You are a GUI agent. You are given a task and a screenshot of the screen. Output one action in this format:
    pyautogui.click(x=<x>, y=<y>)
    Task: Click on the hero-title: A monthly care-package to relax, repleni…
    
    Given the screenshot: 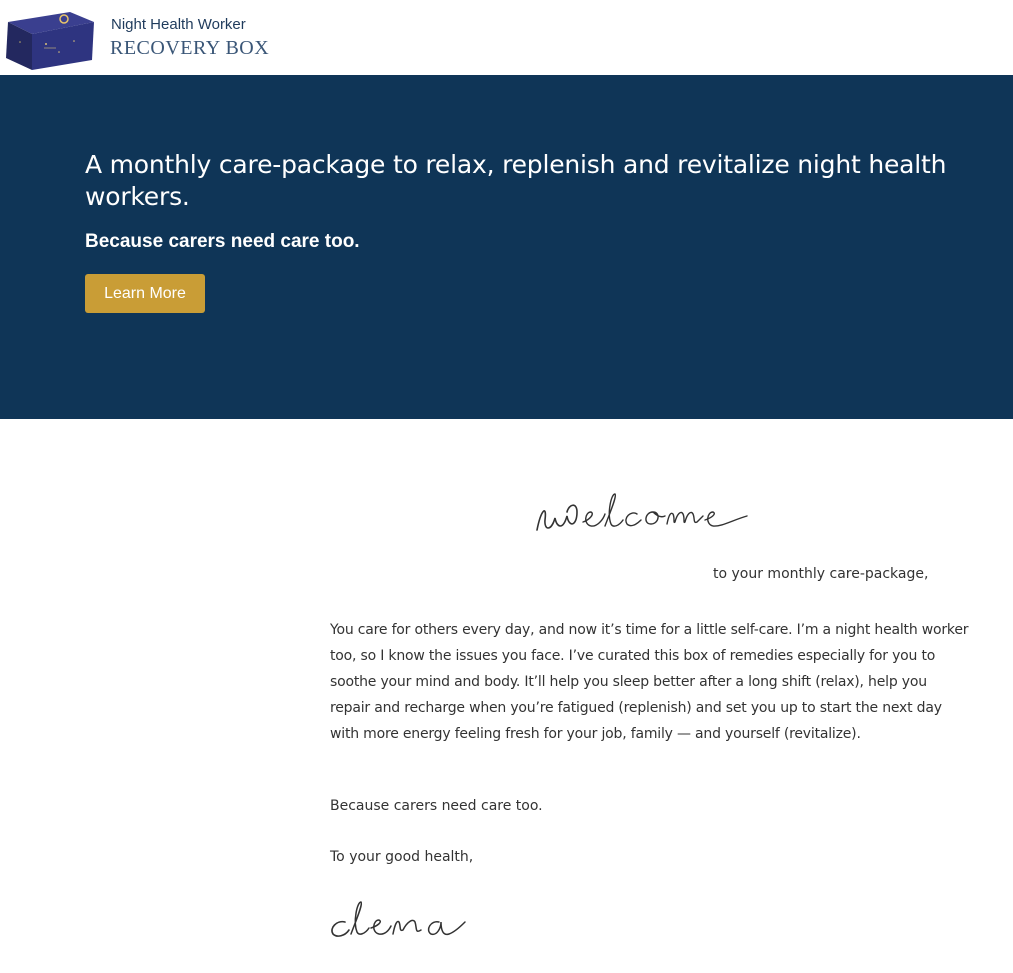 What is the action you would take?
    pyautogui.click(x=516, y=180)
    